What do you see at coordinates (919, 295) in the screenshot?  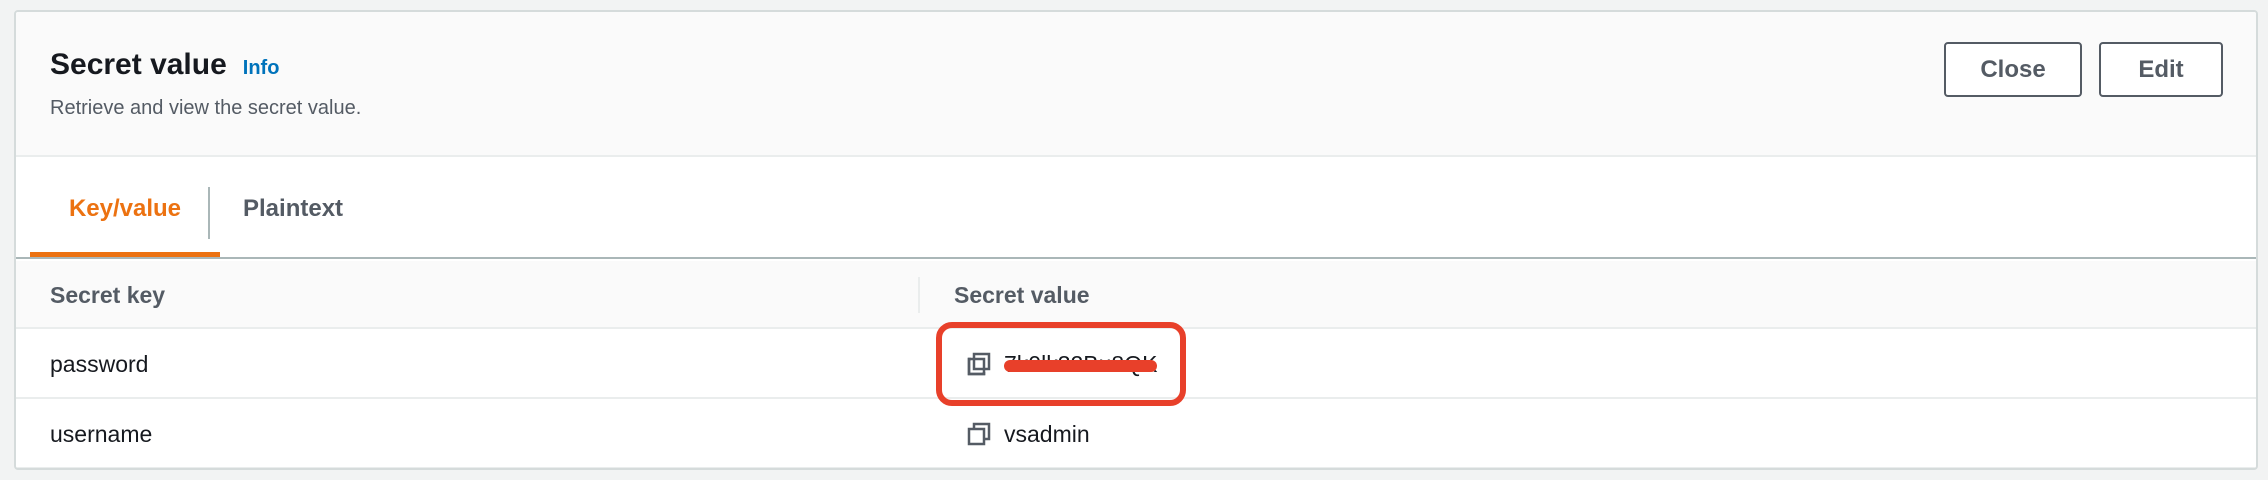 I see `column-divider` at bounding box center [919, 295].